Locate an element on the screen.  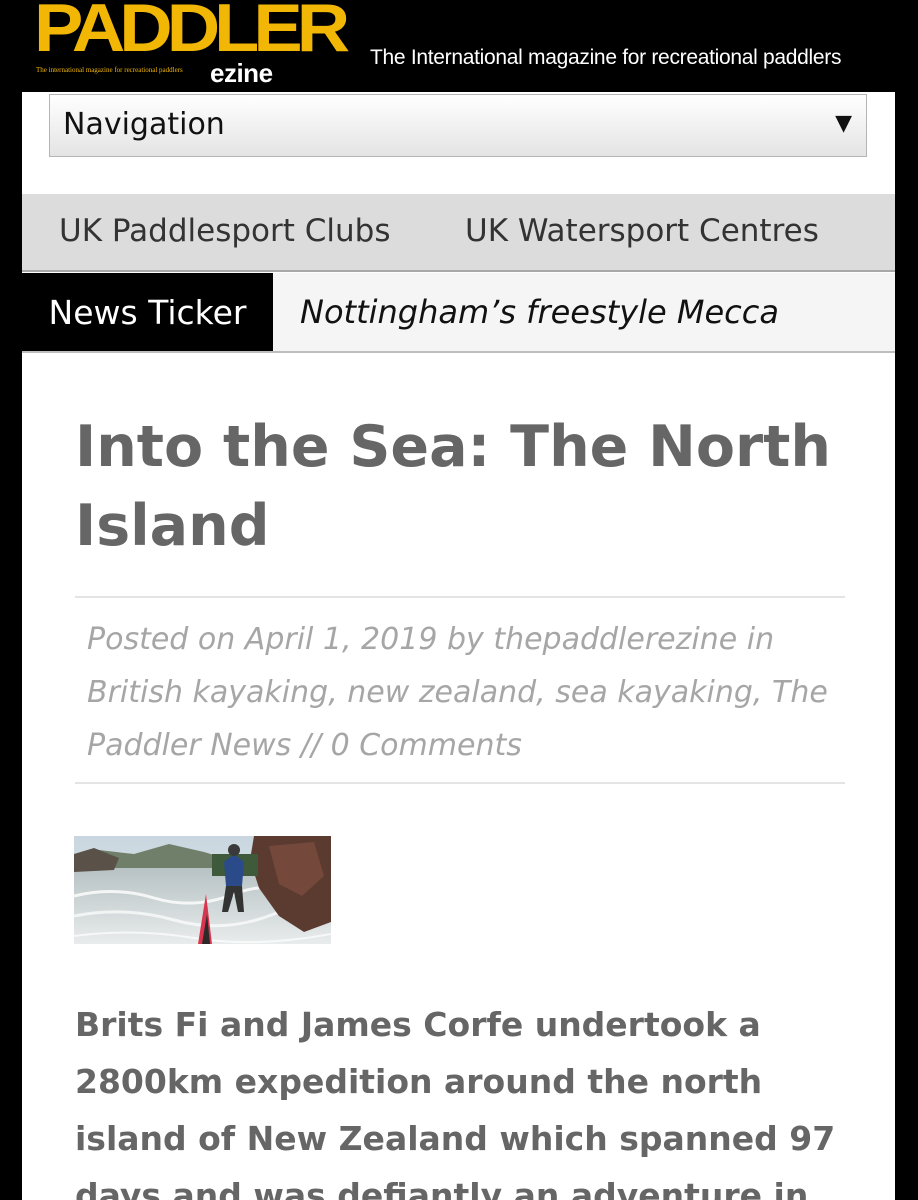
author-link: thepaddlerezine is located at coordinates (615, 639).